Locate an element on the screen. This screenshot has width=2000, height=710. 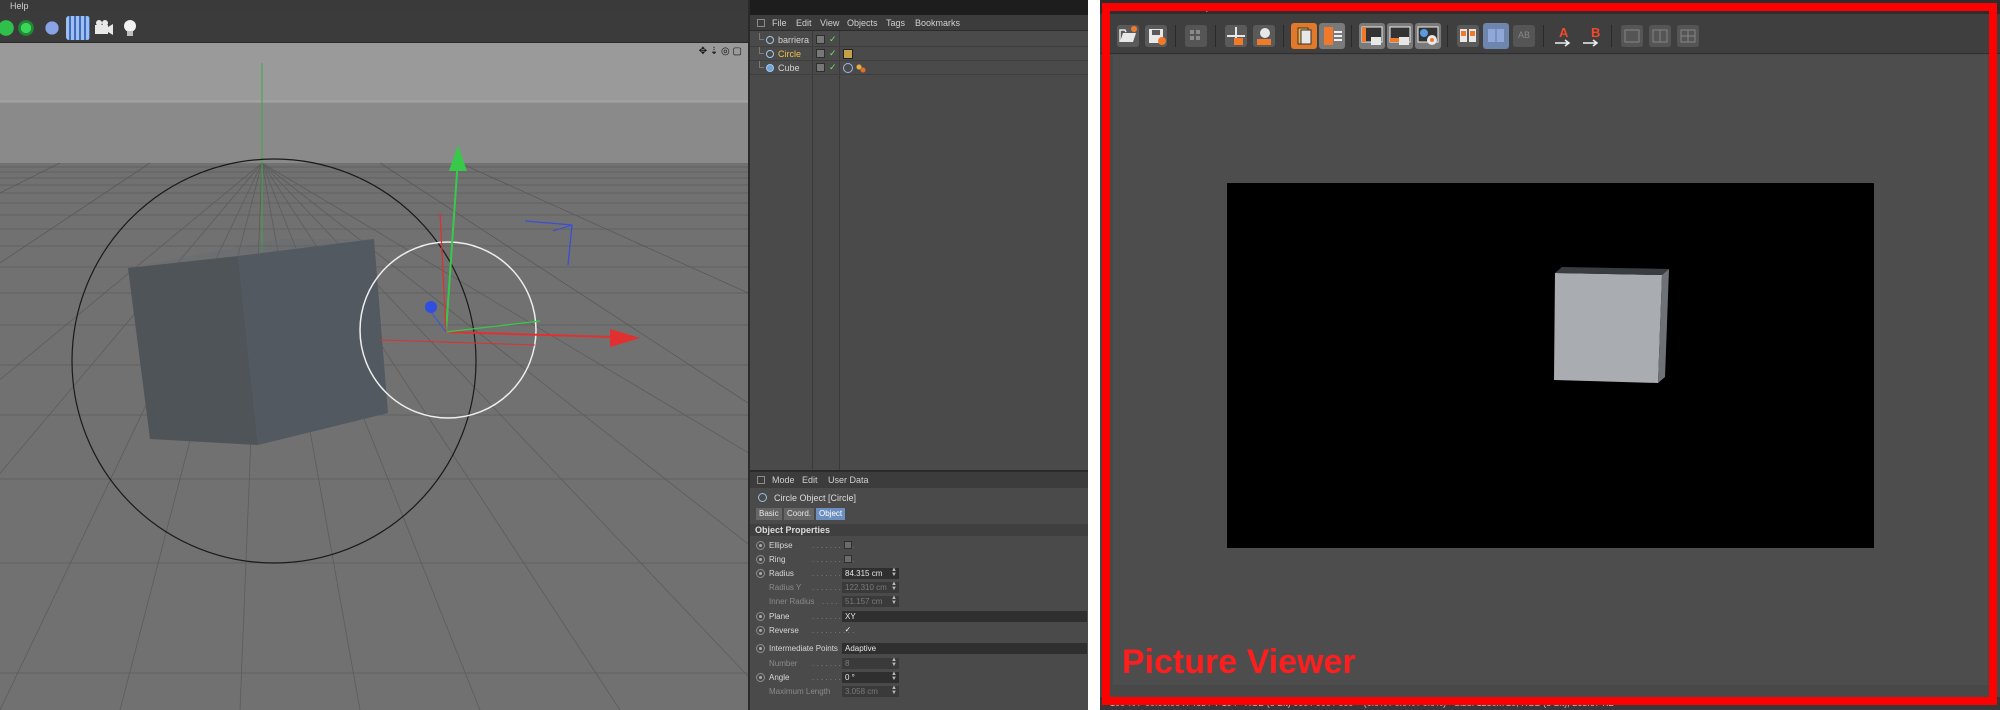
om-menu-objects: Objects is located at coordinates (862, 23).